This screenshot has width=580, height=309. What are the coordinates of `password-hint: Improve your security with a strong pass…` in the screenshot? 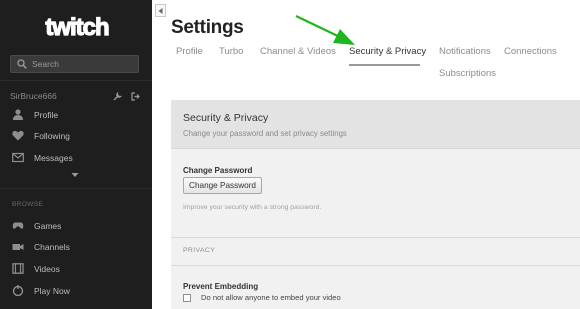 It's located at (252, 207).